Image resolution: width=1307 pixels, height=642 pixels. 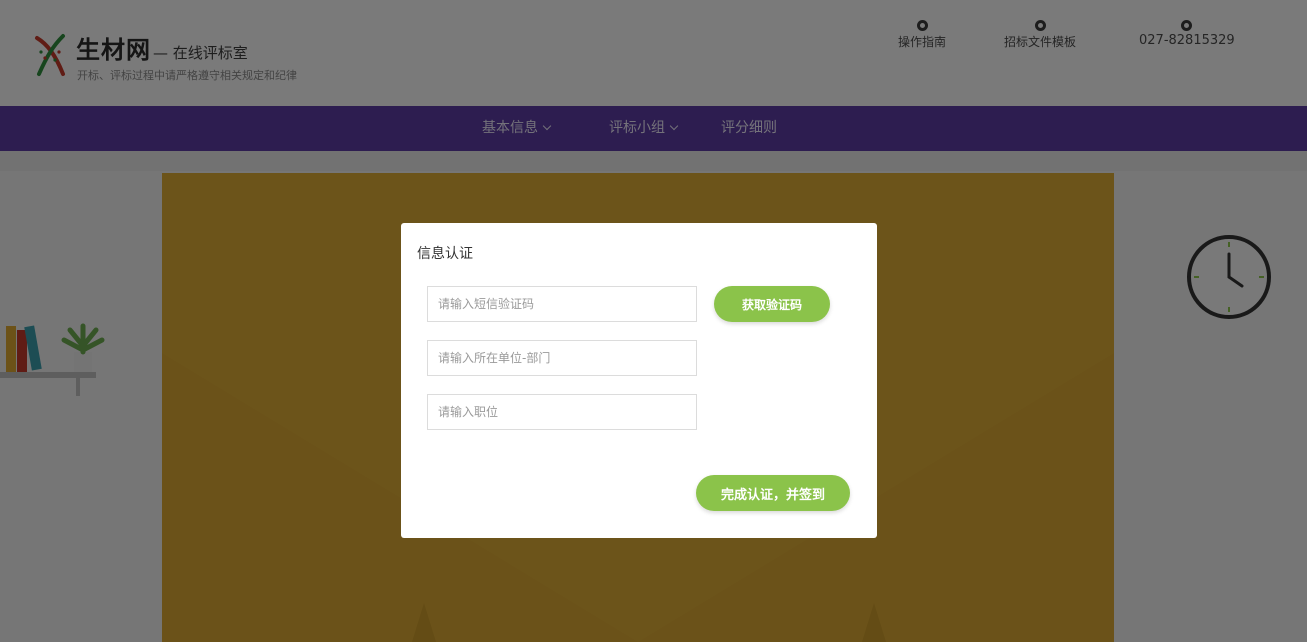 I want to click on get-code-button: 获取验证码, so click(x=772, y=304).